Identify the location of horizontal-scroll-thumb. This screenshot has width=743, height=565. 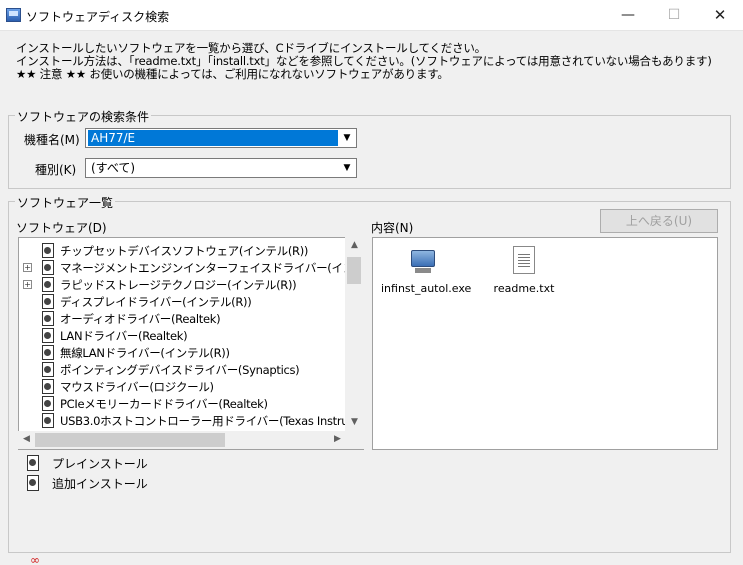
(130, 440).